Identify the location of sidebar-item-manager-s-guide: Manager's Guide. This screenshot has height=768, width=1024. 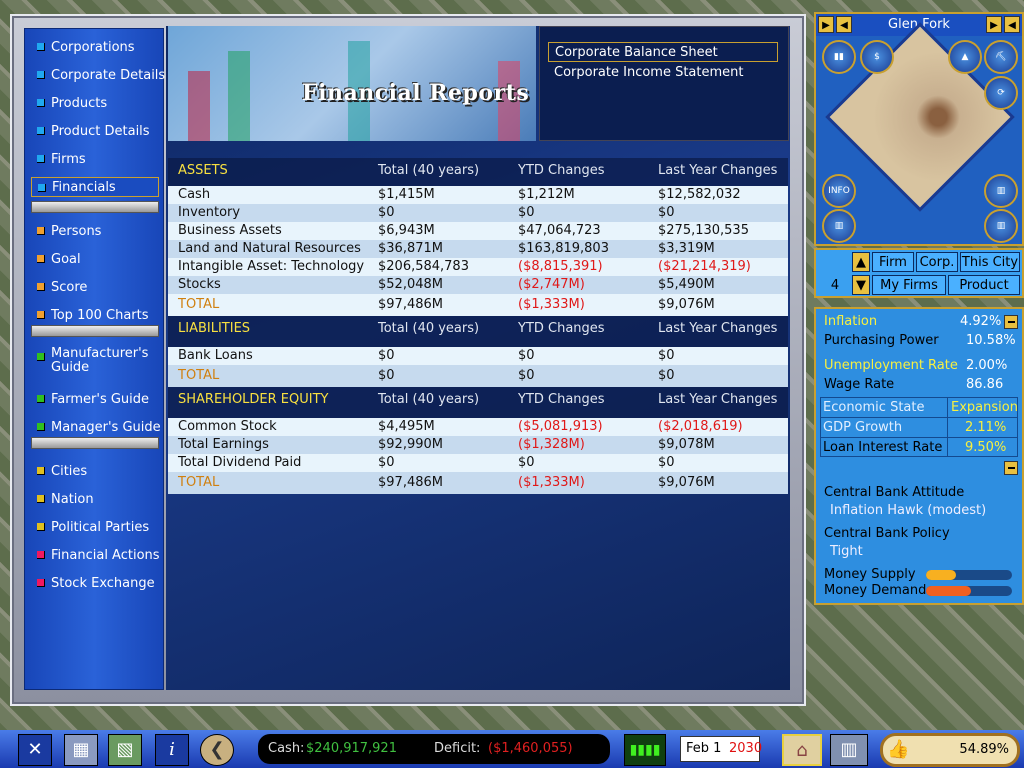
(96, 427).